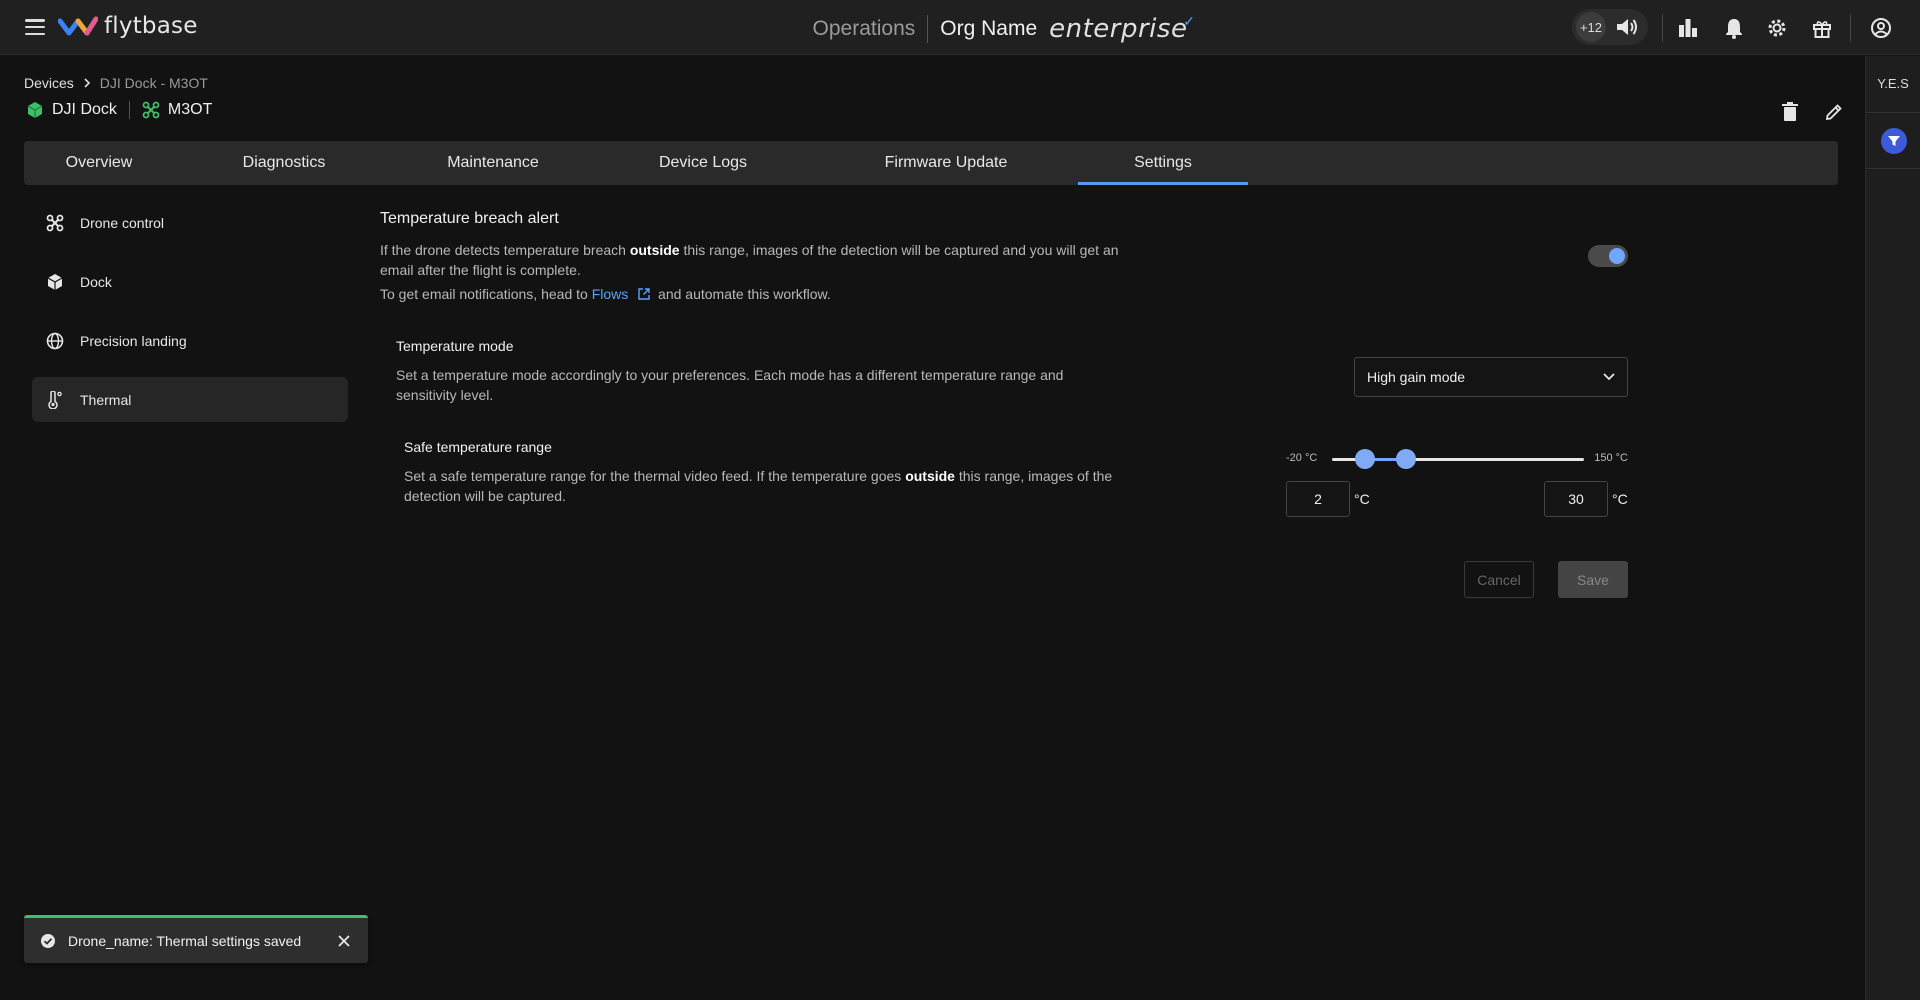 This screenshot has width=1920, height=1000. Describe the element at coordinates (1499, 579) in the screenshot. I see `cancel-button: Cancel` at that location.